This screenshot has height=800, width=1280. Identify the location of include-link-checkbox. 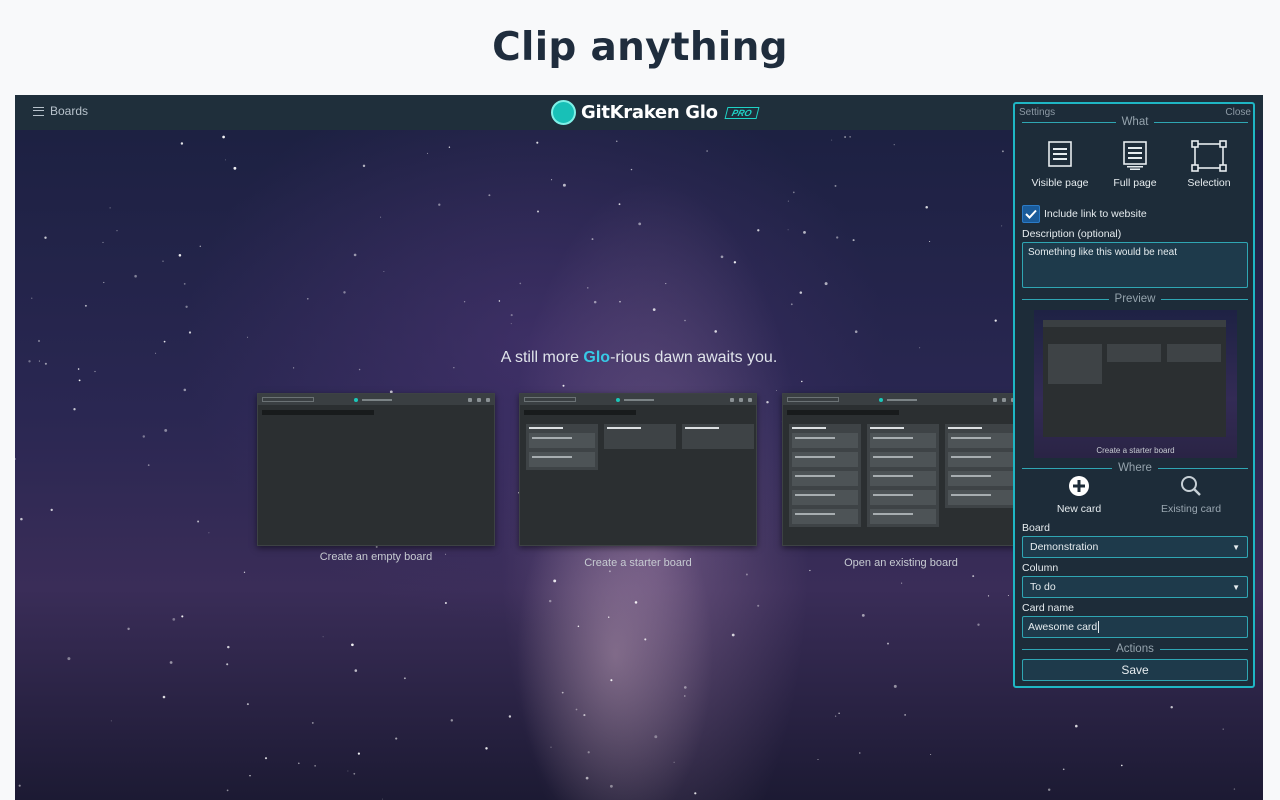
(1031, 214).